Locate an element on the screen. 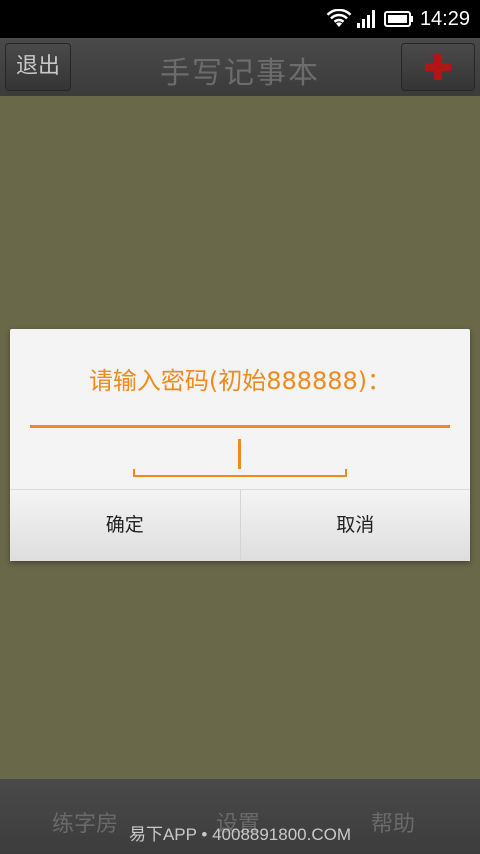  status-time: 14:29 is located at coordinates (444, 19).